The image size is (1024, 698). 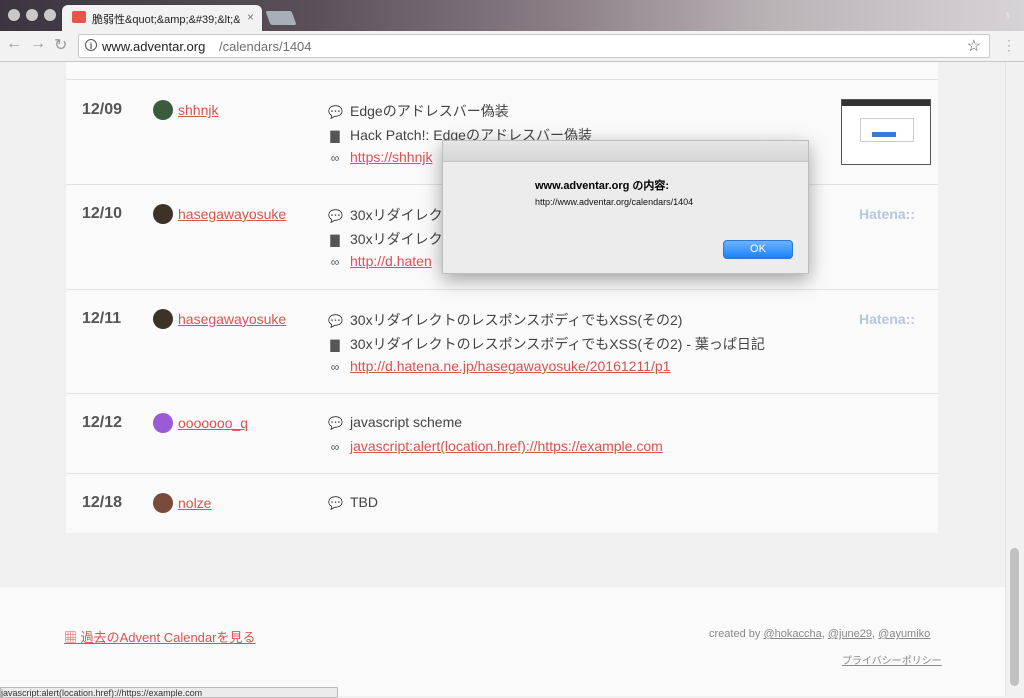 I want to click on window-titlebar: 脆弱性&quot;&amp;&#39;&lt;&l × ♁, so click(x=512, y=15).